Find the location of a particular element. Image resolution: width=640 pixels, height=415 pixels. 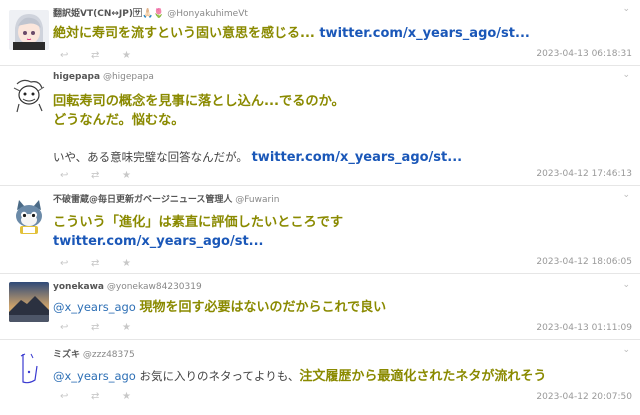

tweet-line: どうなんだ。悩むな。 is located at coordinates (340, 120).